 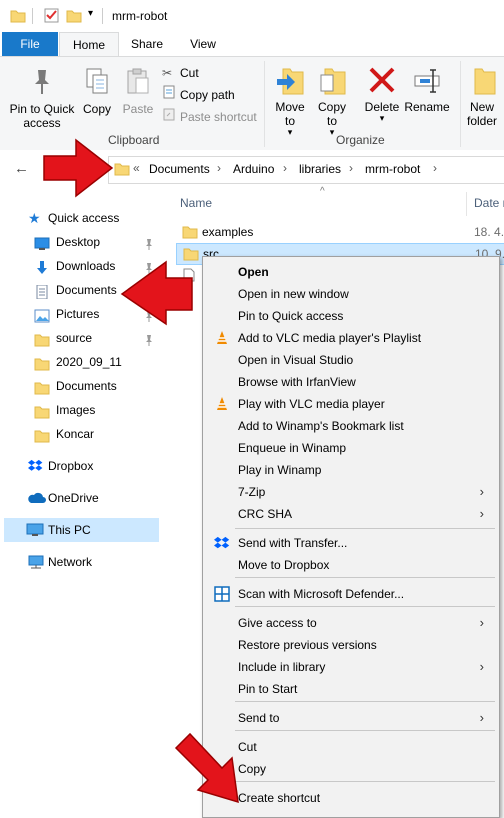 What do you see at coordinates (253, 169) in the screenshot?
I see `breadcrumb-arduino: Arduino` at bounding box center [253, 169].